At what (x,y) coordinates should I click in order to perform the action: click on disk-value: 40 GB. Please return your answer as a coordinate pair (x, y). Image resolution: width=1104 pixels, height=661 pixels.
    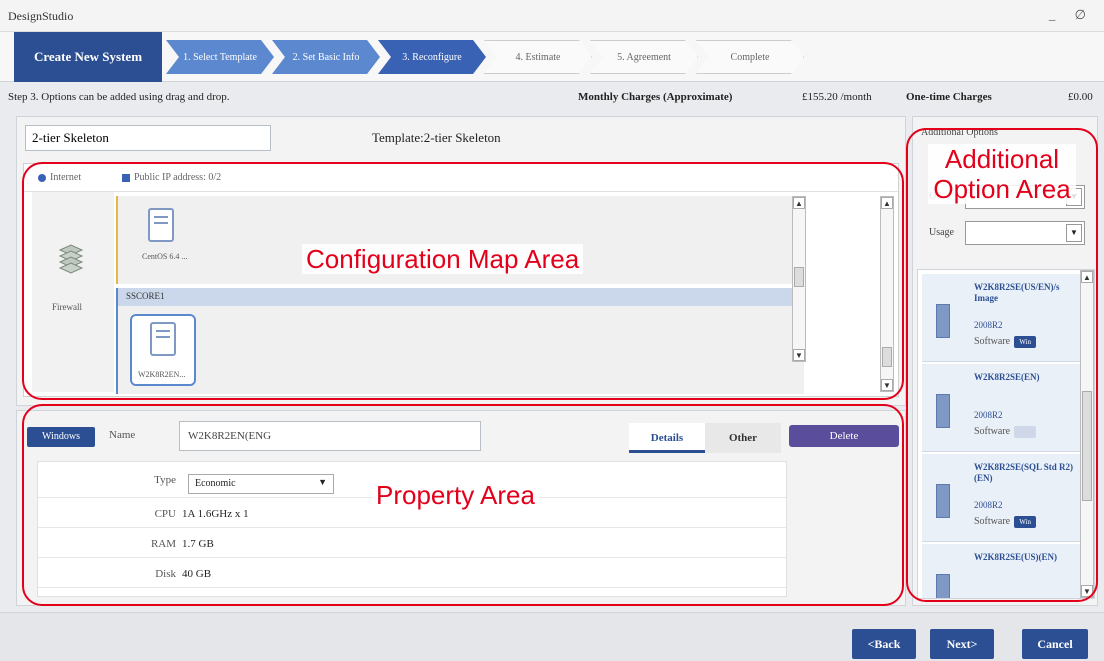
    Looking at the image, I should click on (197, 574).